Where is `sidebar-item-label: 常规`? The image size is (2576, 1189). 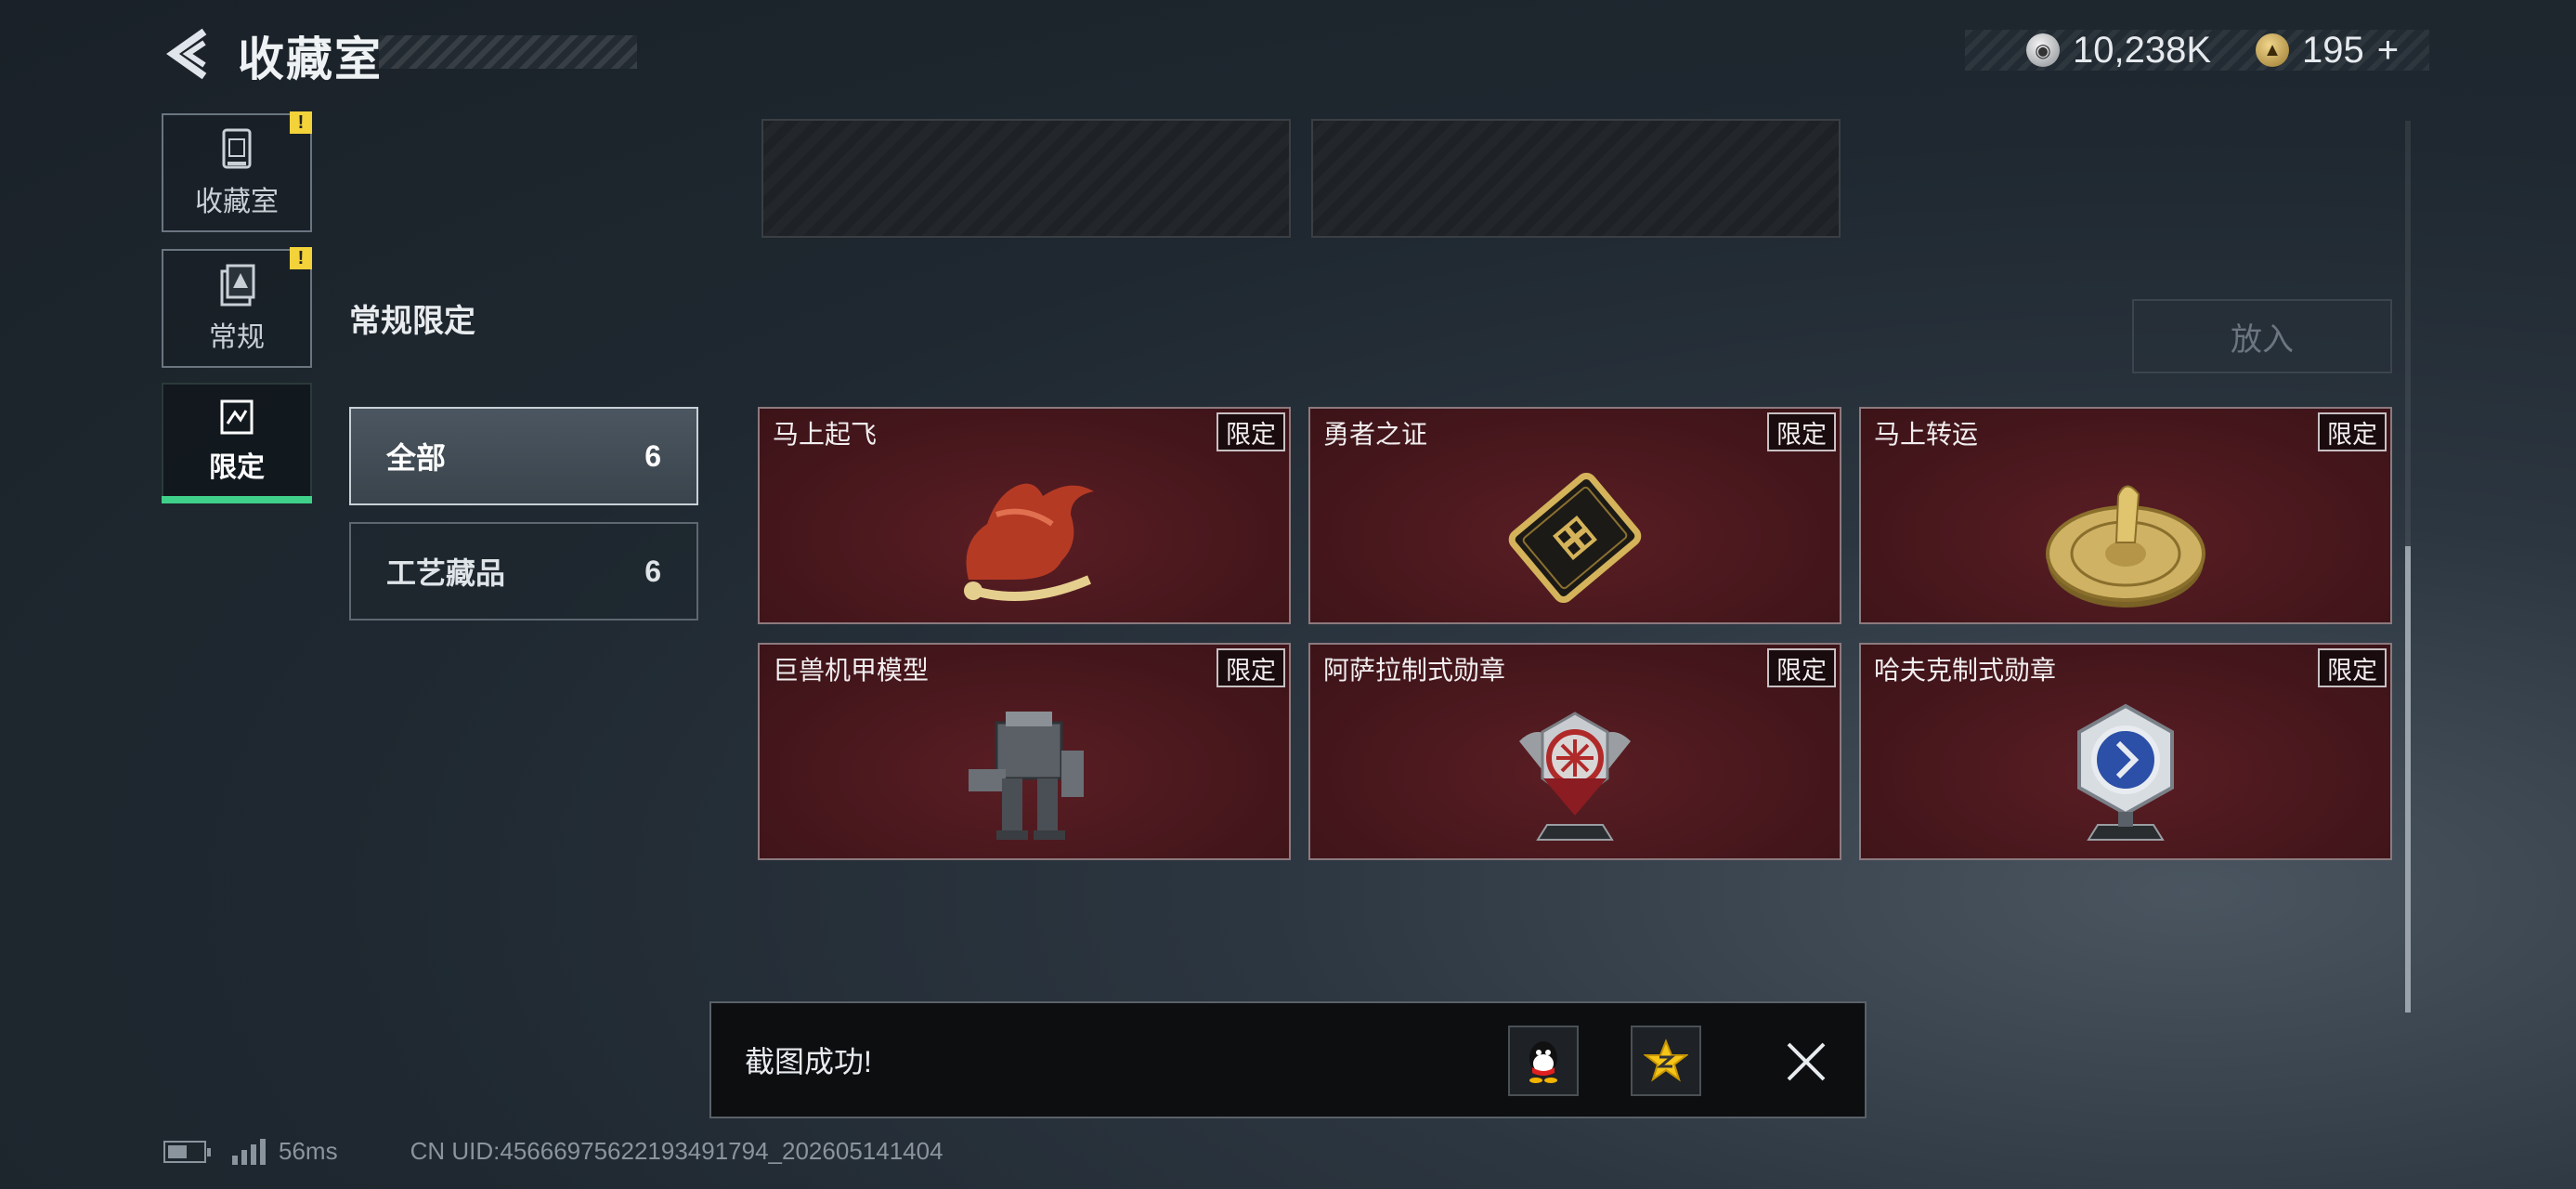 sidebar-item-label: 常规 is located at coordinates (237, 338).